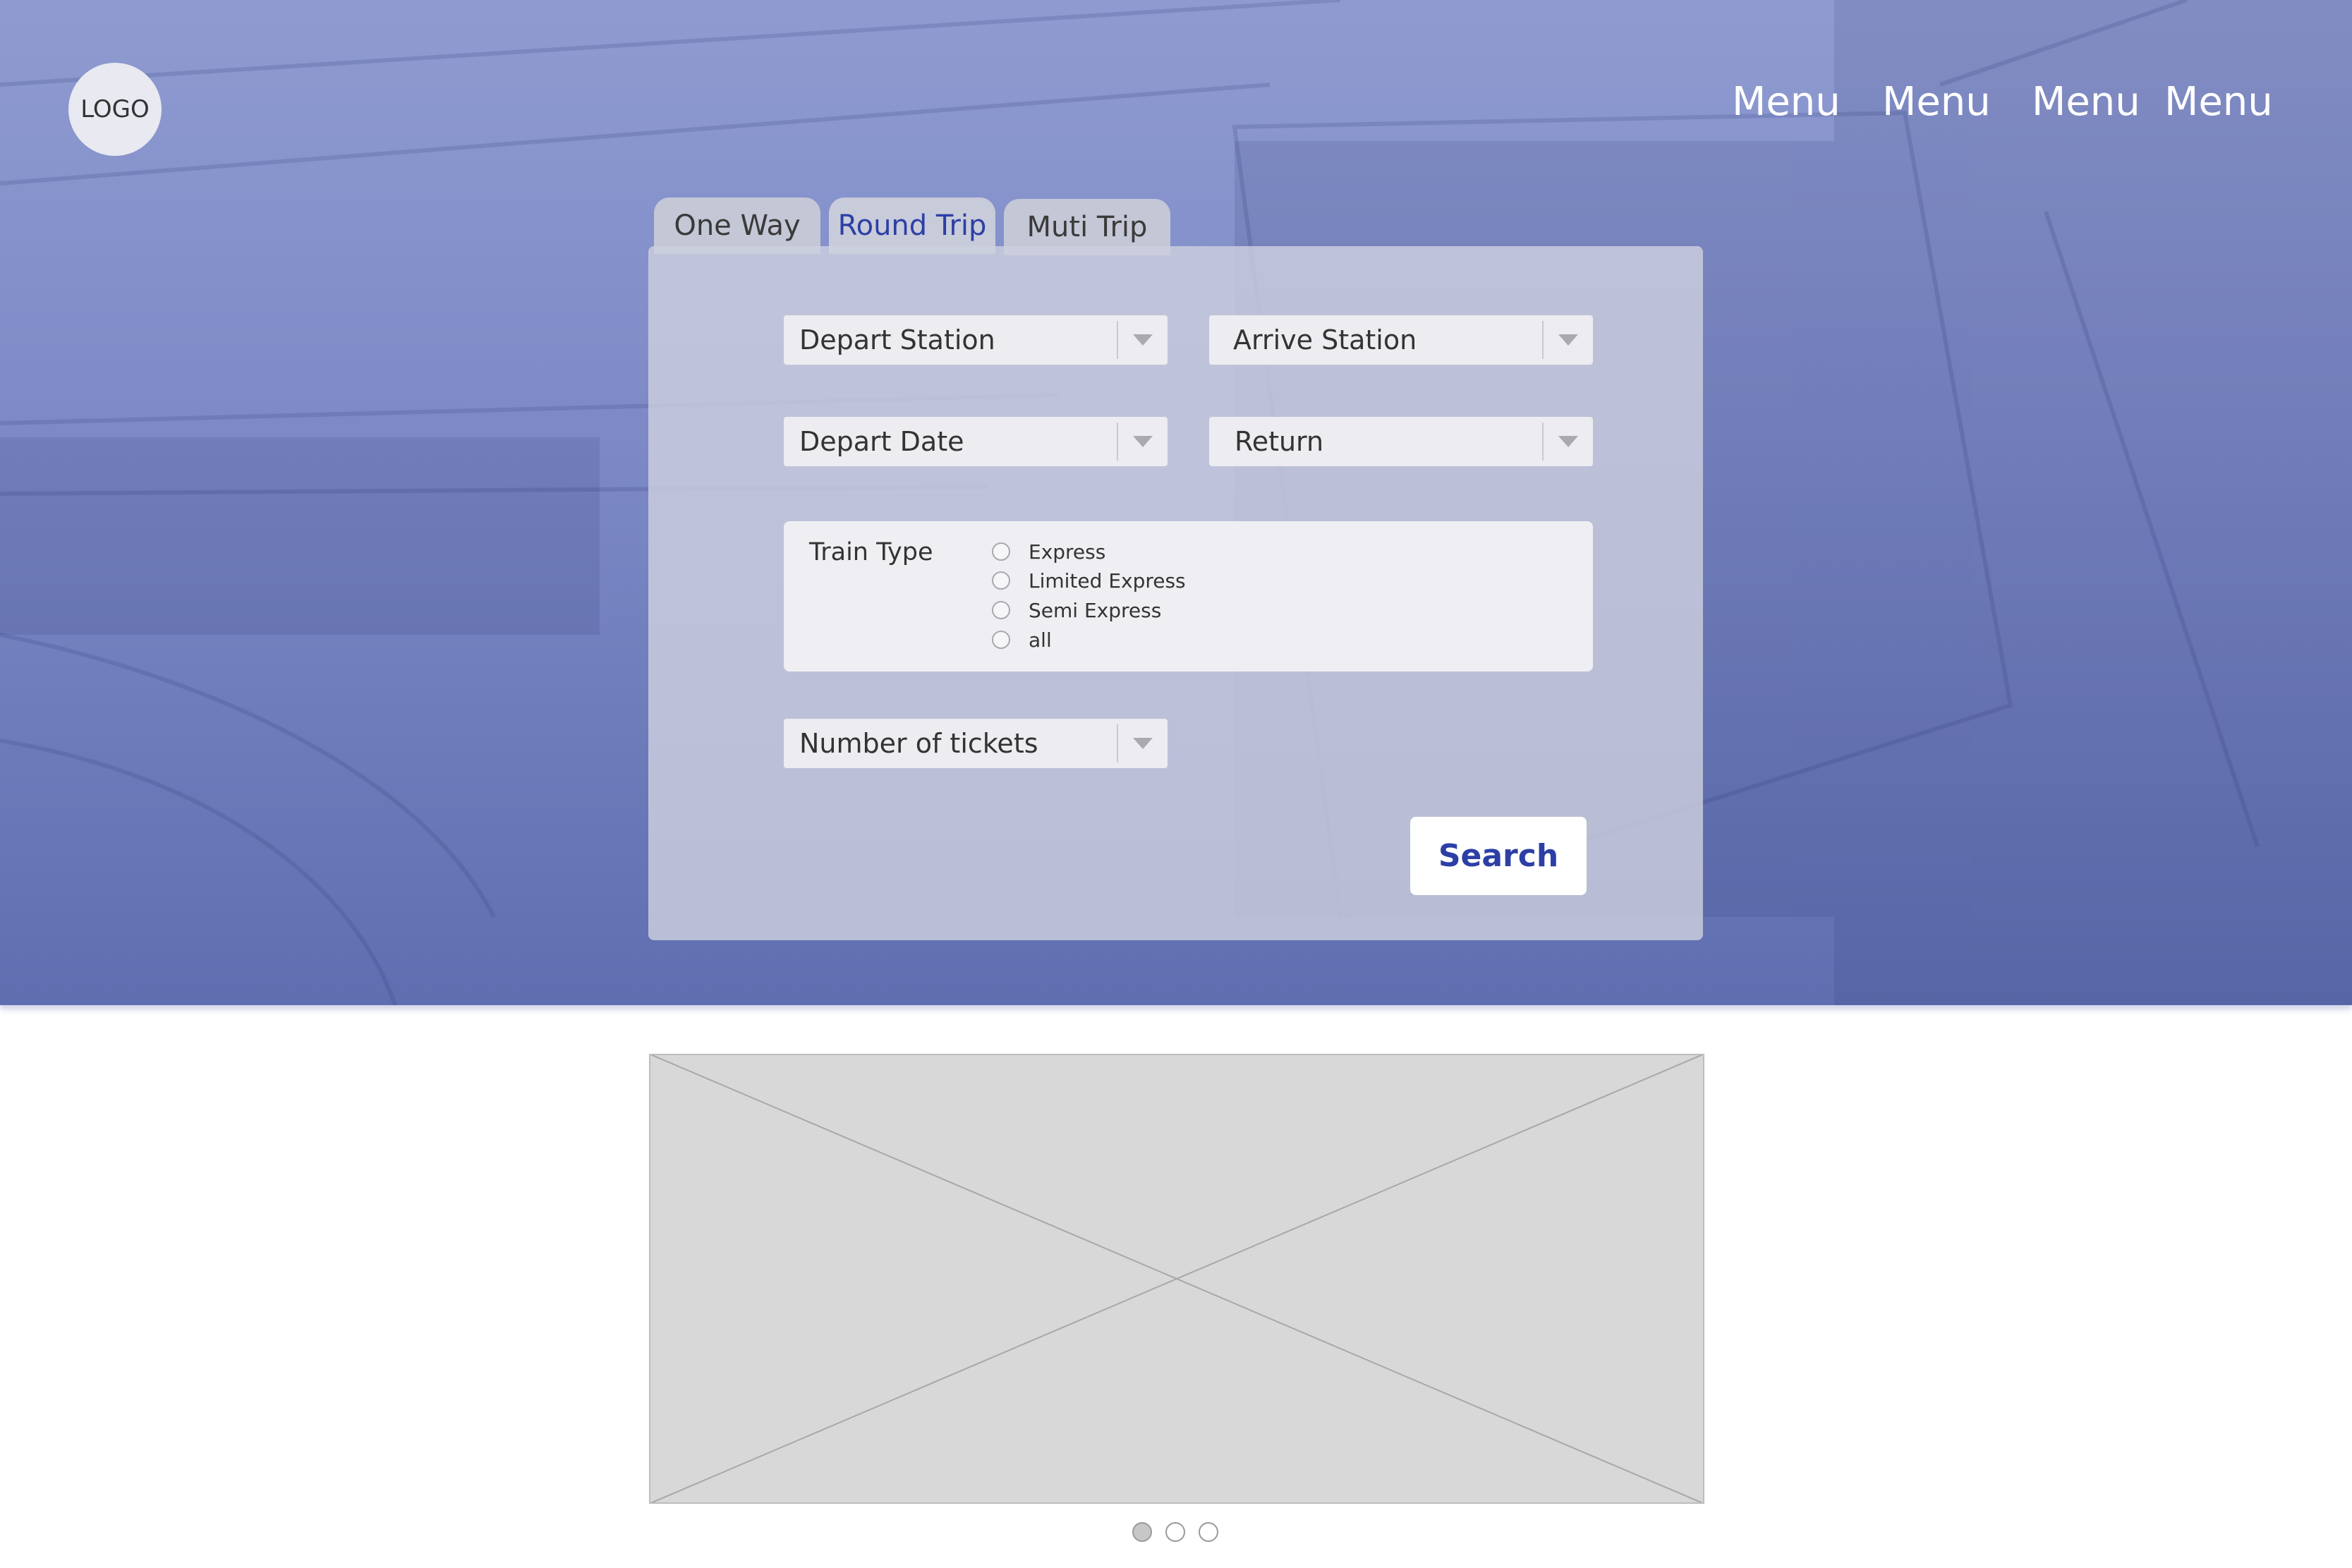 This screenshot has width=2352, height=1568. What do you see at coordinates (1095, 610) in the screenshot?
I see `radio-semi-express-label: Semi Express` at bounding box center [1095, 610].